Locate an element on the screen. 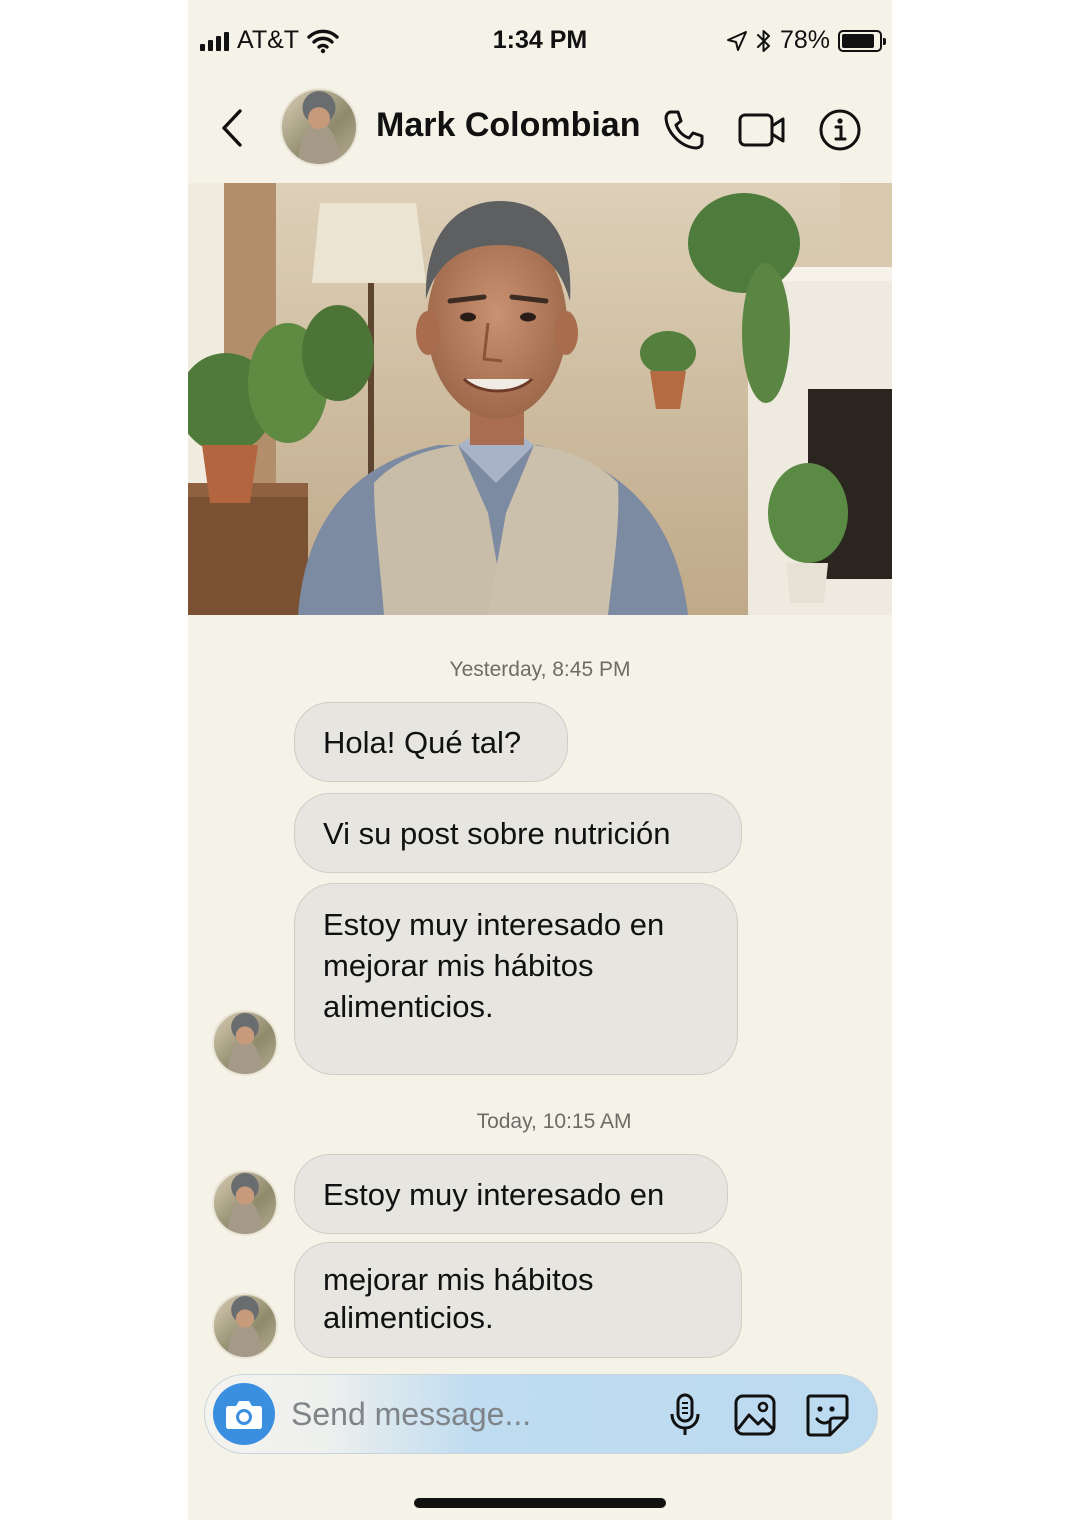  contact-avatar is located at coordinates (319, 127).